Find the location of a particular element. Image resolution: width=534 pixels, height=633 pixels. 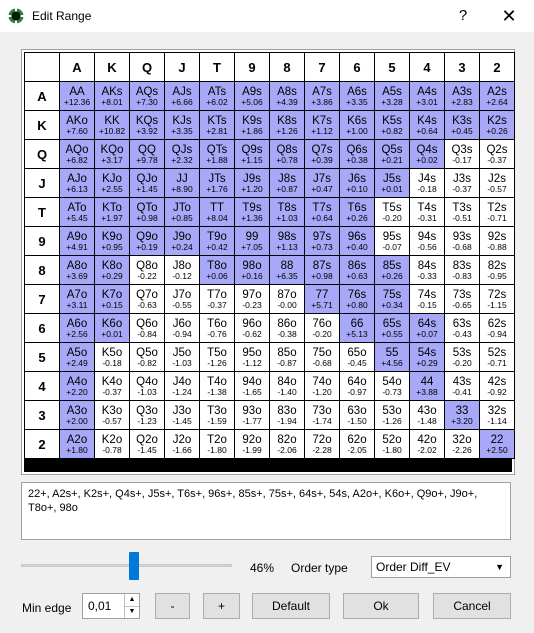

hand-cell: ATs +6.02 is located at coordinates (217, 96).